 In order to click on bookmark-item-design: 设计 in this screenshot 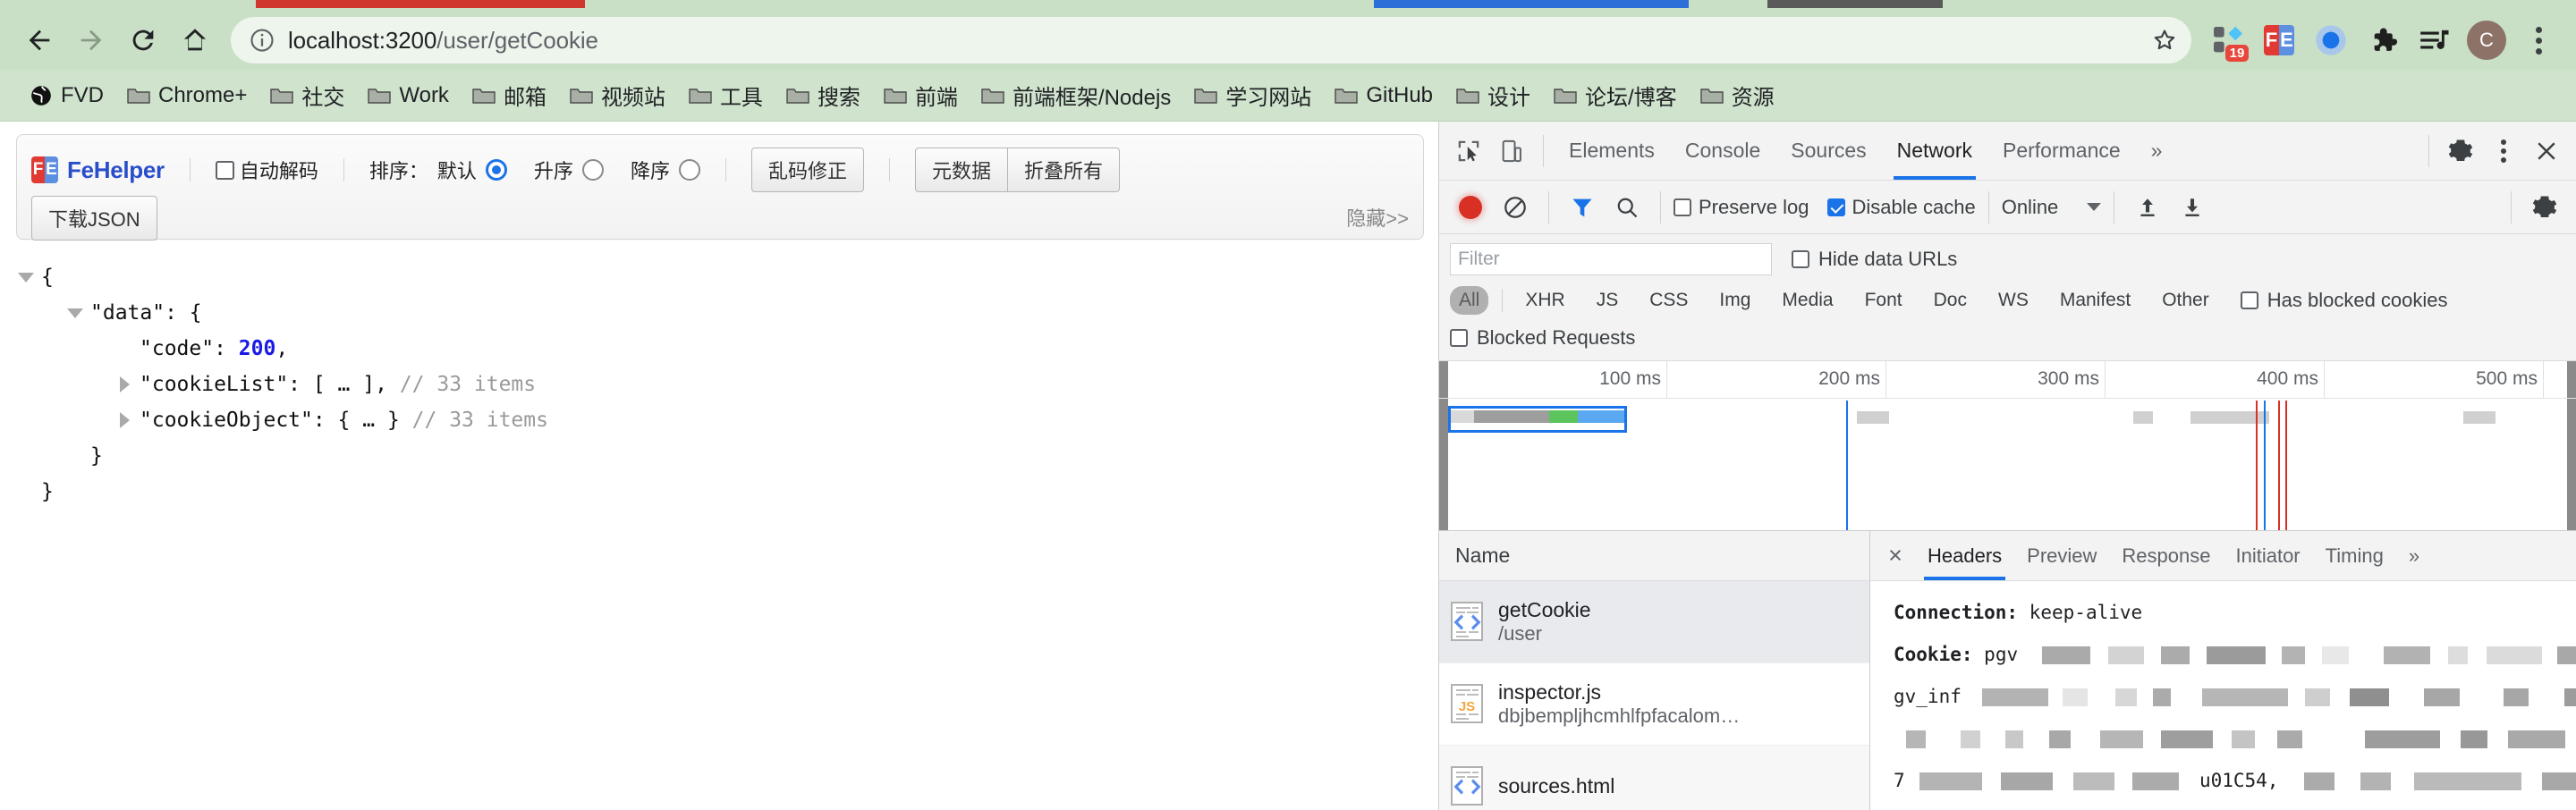, I will do `click(1493, 95)`.